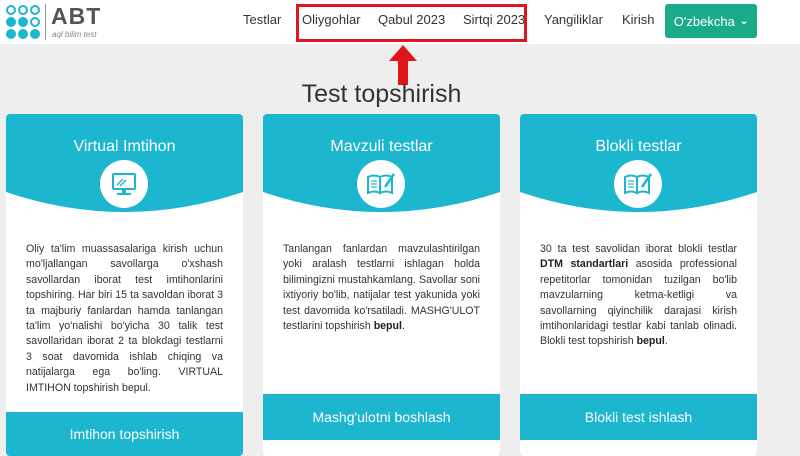  I want to click on page-title: Test topshirish, so click(381, 94).